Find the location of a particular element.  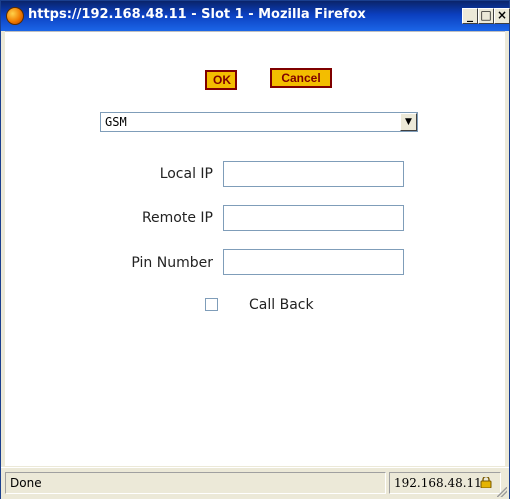

call-back-checkbox is located at coordinates (211, 304).